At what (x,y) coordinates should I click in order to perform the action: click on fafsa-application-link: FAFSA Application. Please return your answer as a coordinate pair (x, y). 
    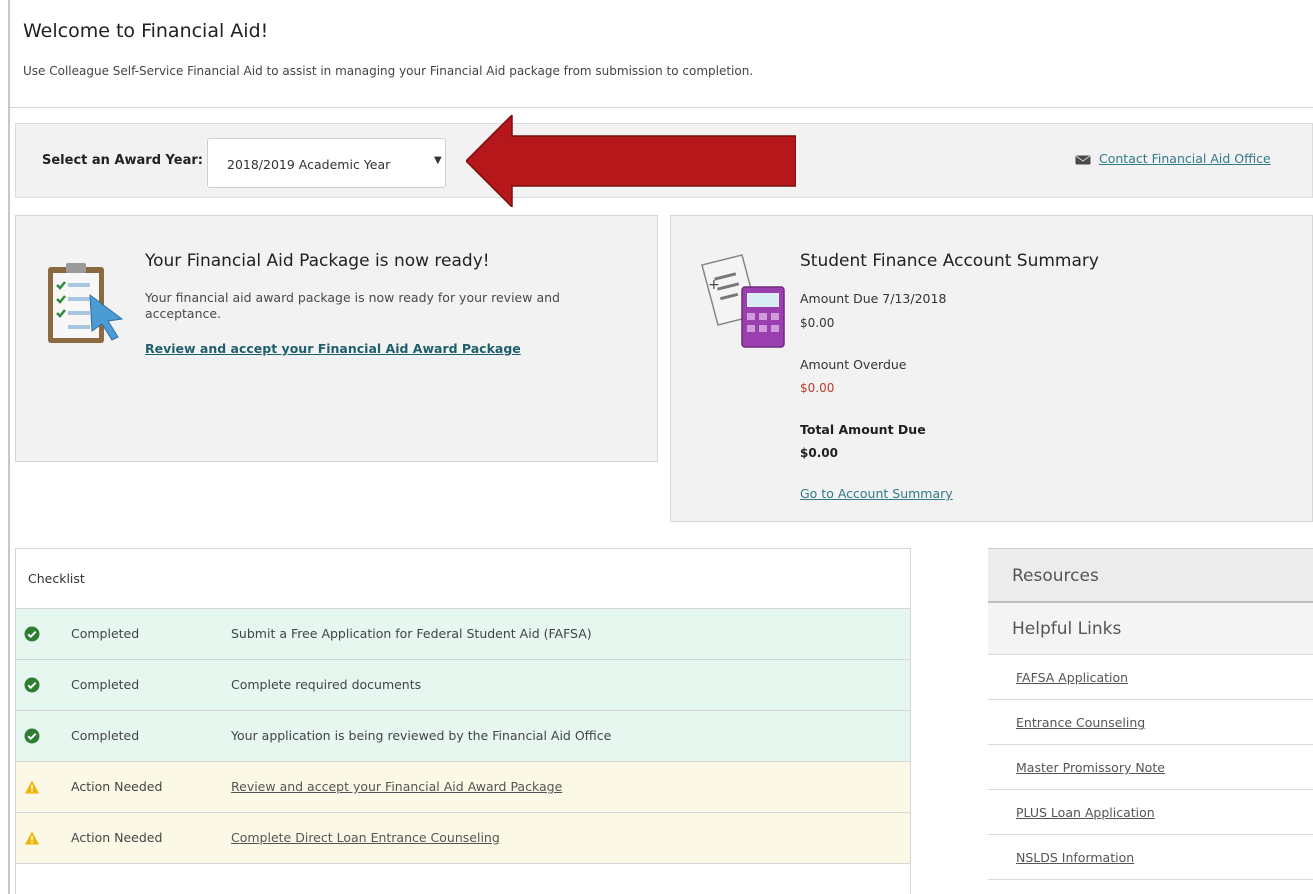
    Looking at the image, I should click on (1072, 677).